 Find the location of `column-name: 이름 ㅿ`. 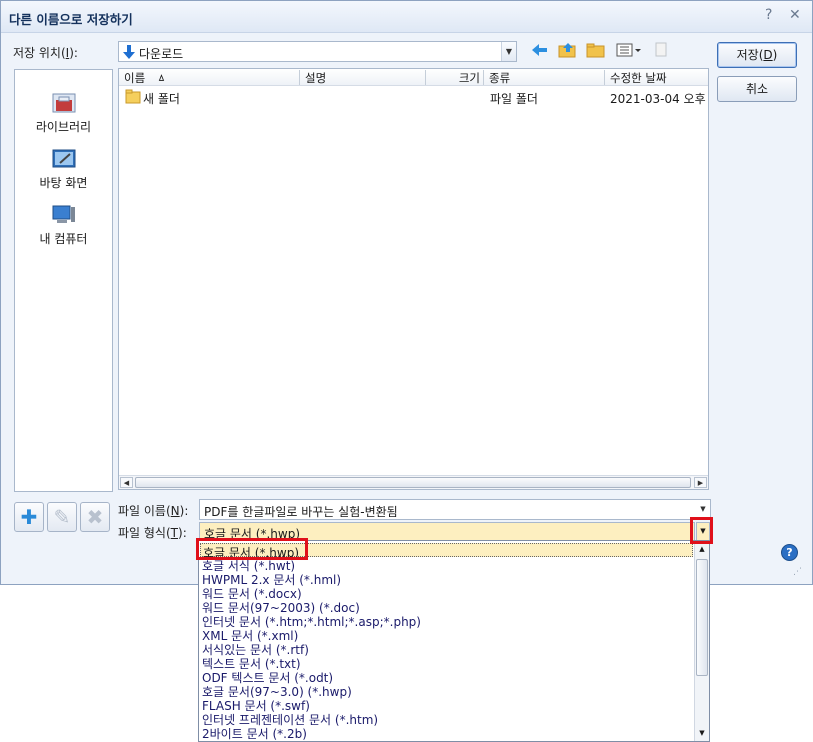

column-name: 이름 ㅿ is located at coordinates (209, 77).